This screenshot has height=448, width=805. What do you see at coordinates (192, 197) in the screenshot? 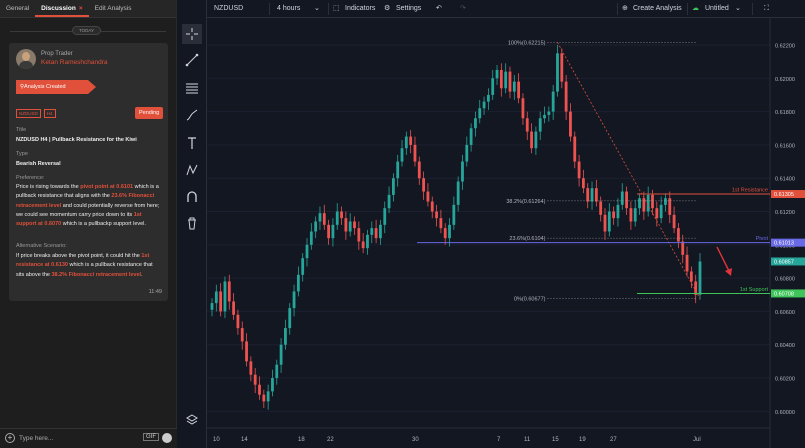
I see `magnet-tool` at bounding box center [192, 197].